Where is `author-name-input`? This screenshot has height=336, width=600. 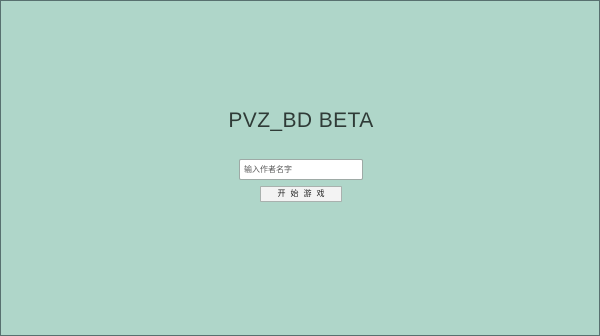 author-name-input is located at coordinates (301, 169).